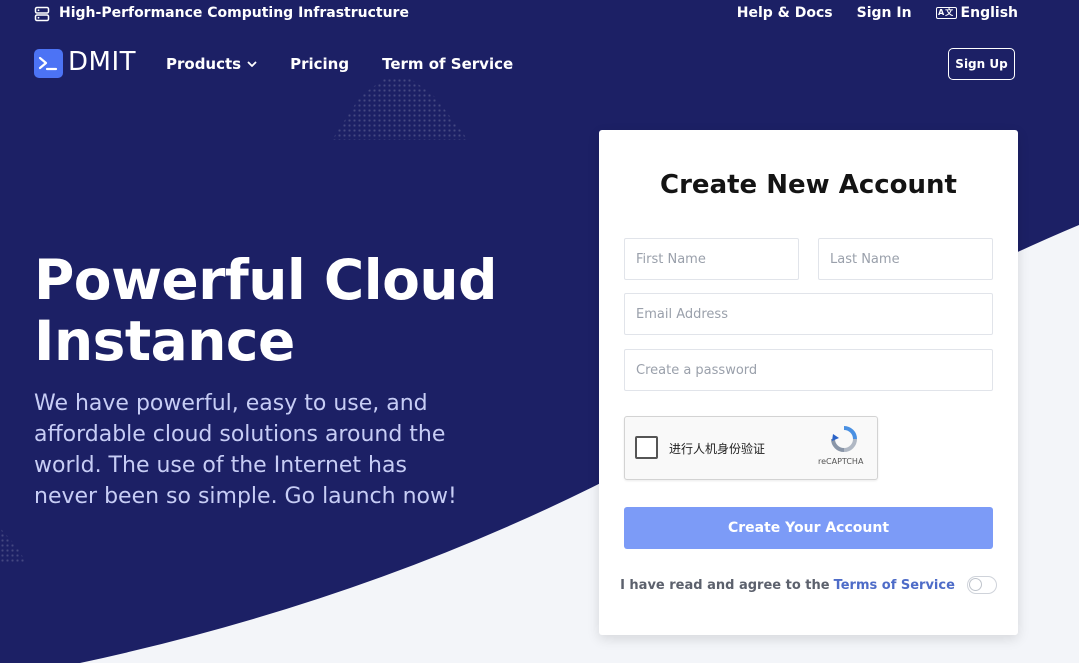  I want to click on topbar-links: Help & Docs Sign In A文 English, so click(877, 13).